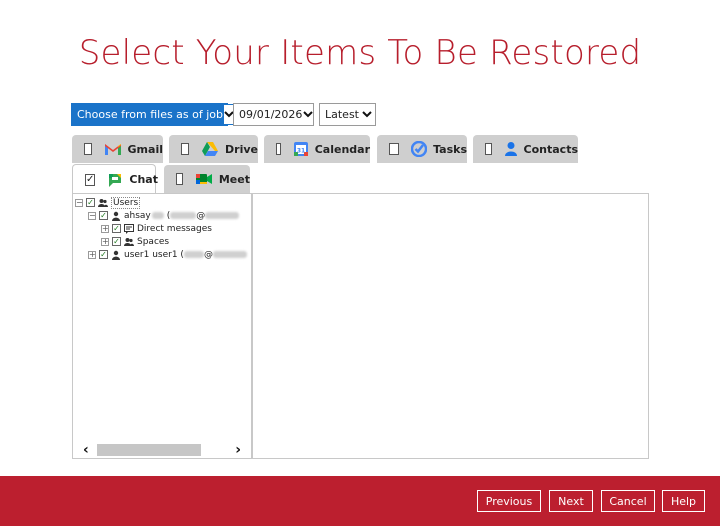 This screenshot has width=720, height=526. What do you see at coordinates (137, 215) in the screenshot?
I see `tree-node-label: ahsay` at bounding box center [137, 215].